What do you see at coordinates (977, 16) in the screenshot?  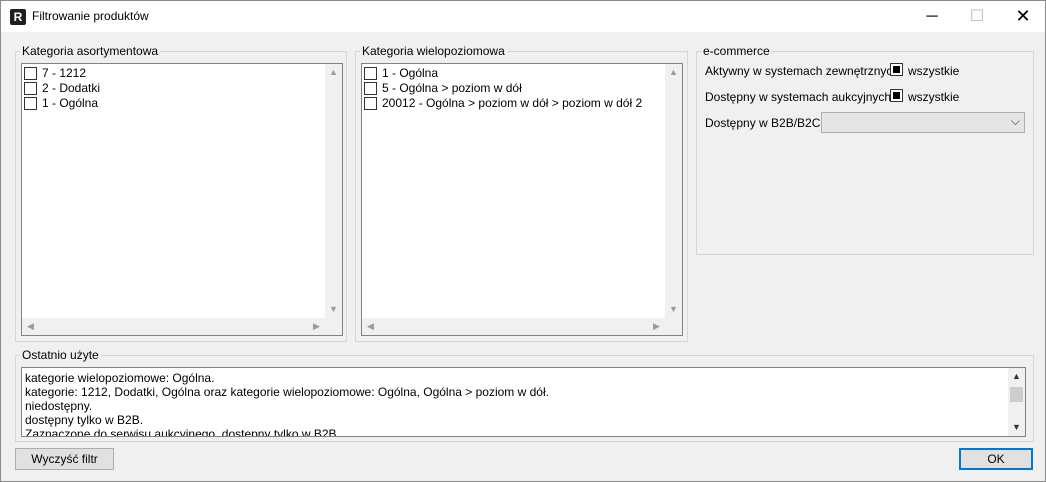 I see `maximize-button: ☐` at bounding box center [977, 16].